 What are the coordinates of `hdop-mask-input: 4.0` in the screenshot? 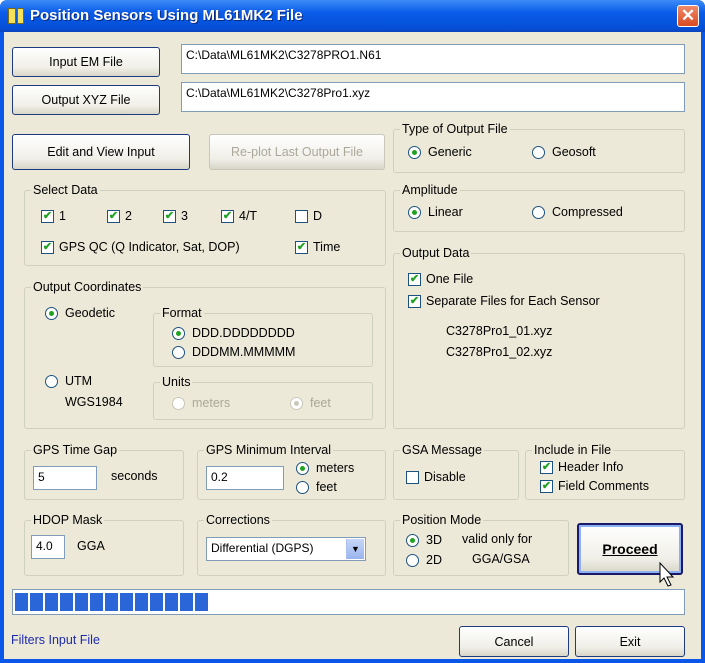 It's located at (48, 547).